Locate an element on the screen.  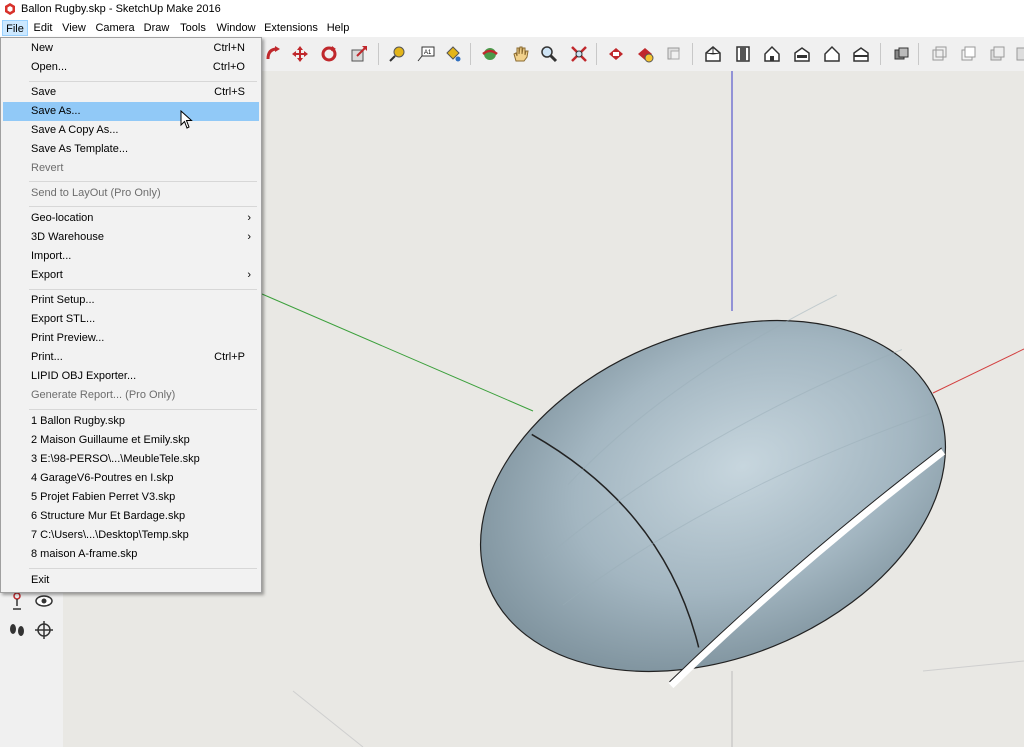
menu-window: Window is located at coordinates (236, 28).